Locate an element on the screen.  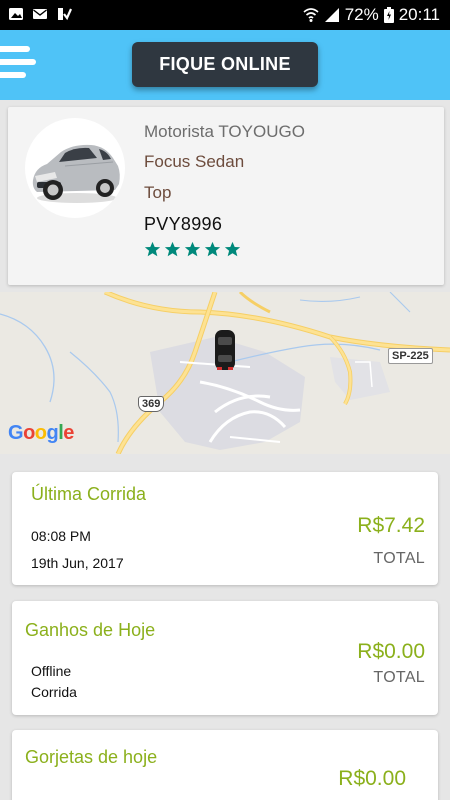
status-bar: 72% 20:11 is located at coordinates (225, 15).